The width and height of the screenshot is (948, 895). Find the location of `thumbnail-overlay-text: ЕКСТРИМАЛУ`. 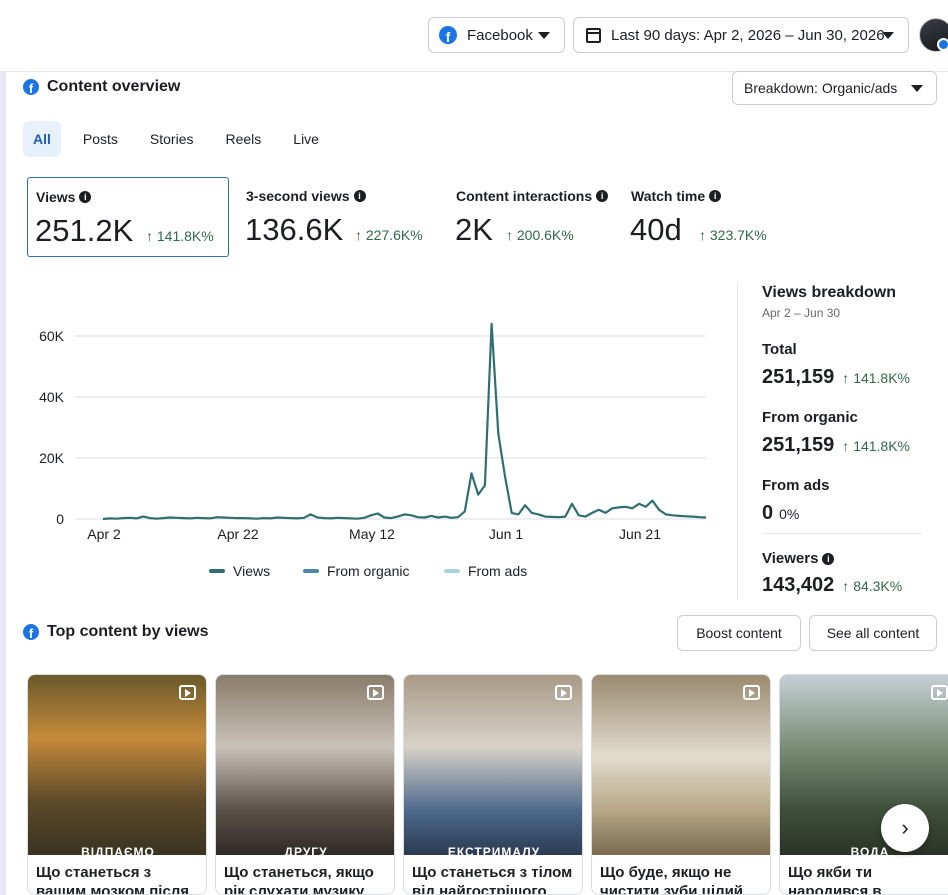

thumbnail-overlay-text: ЕКСТРИМАЛУ is located at coordinates (494, 852).